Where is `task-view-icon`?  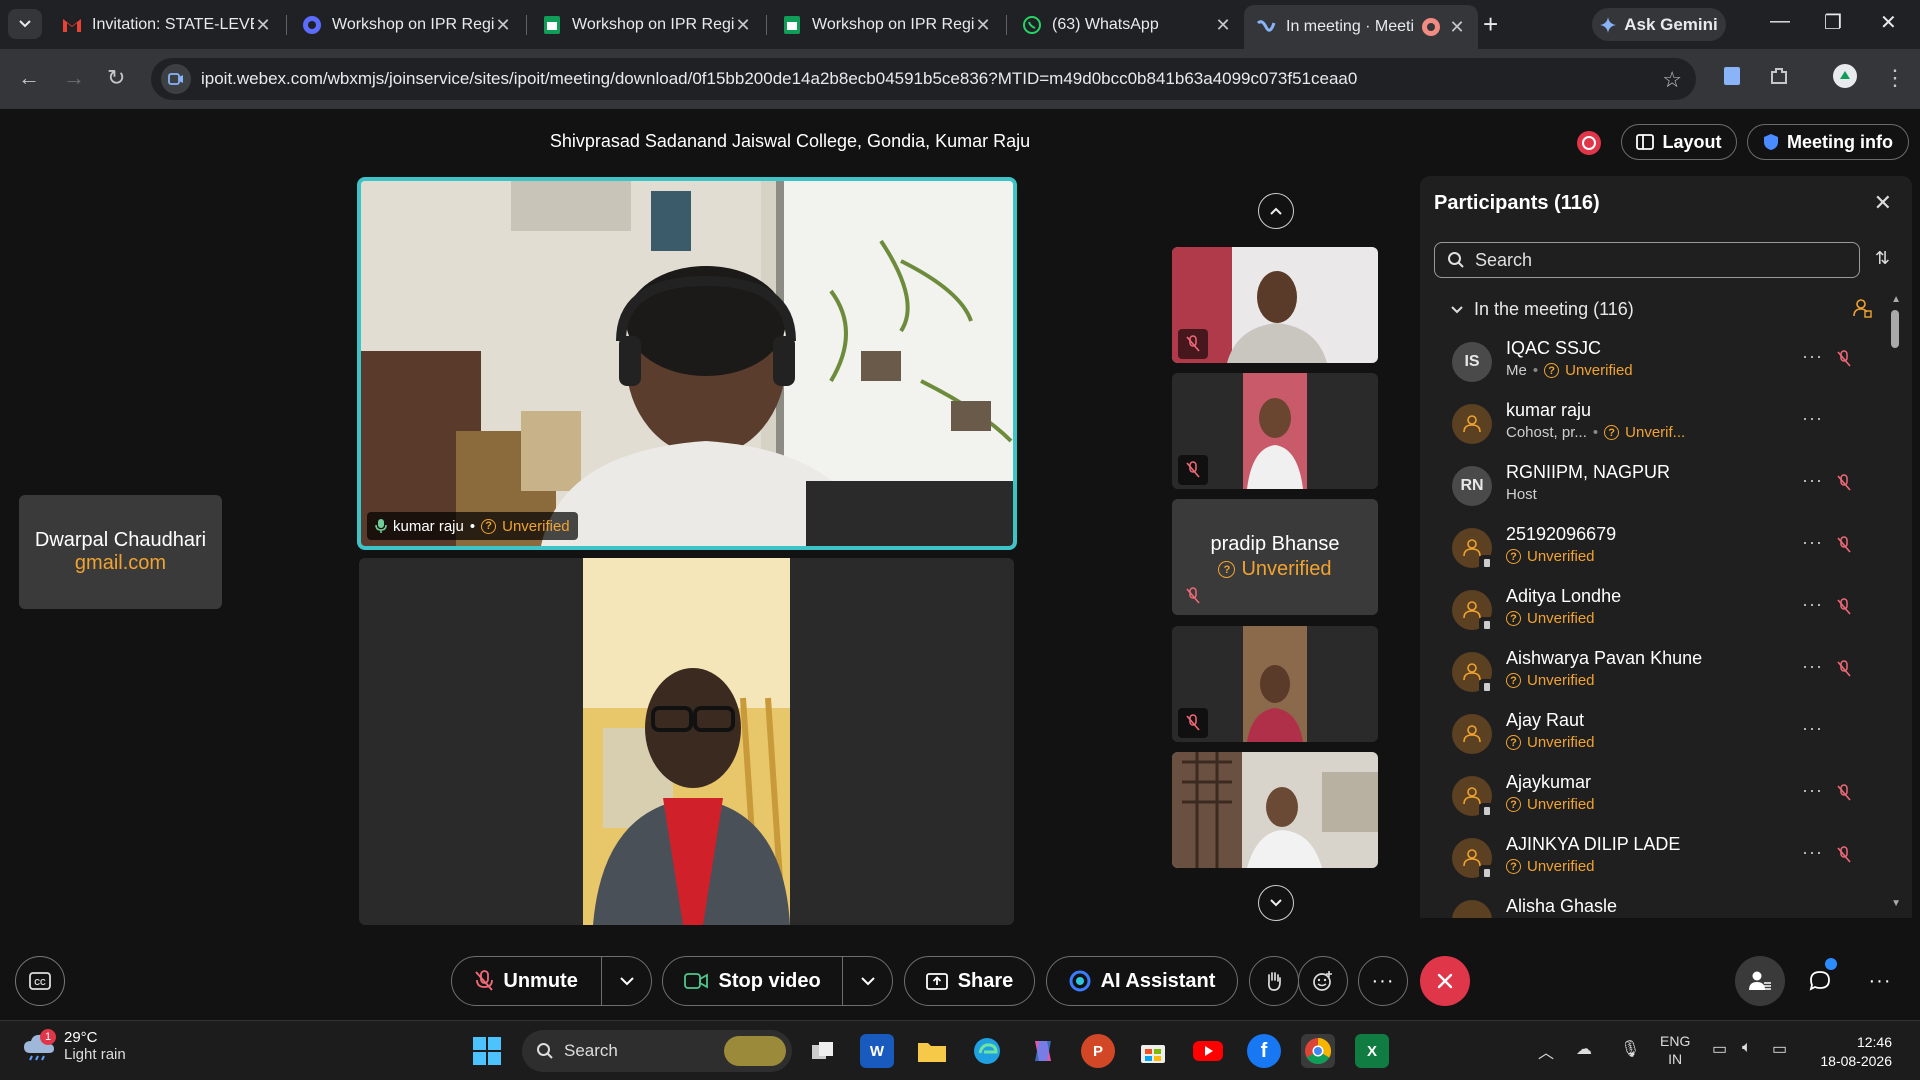 task-view-icon is located at coordinates (823, 1051).